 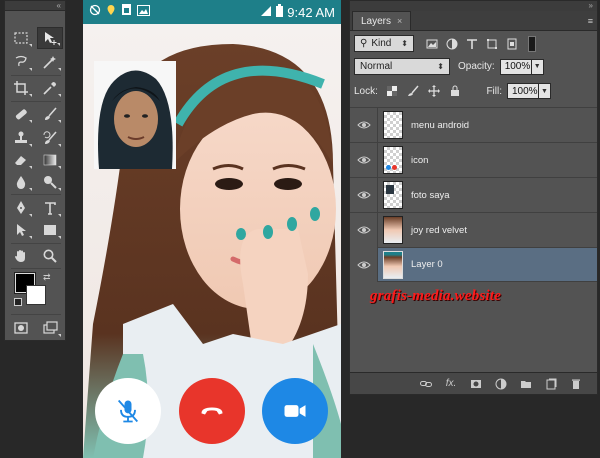 What do you see at coordinates (532, 43) in the screenshot?
I see `filter-toggle` at bounding box center [532, 43].